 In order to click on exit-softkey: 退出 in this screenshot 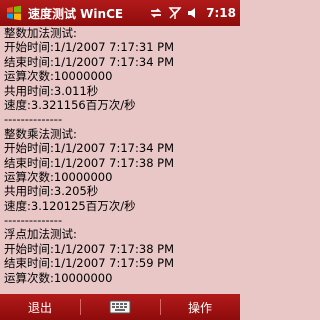, I will do `click(40, 307)`.